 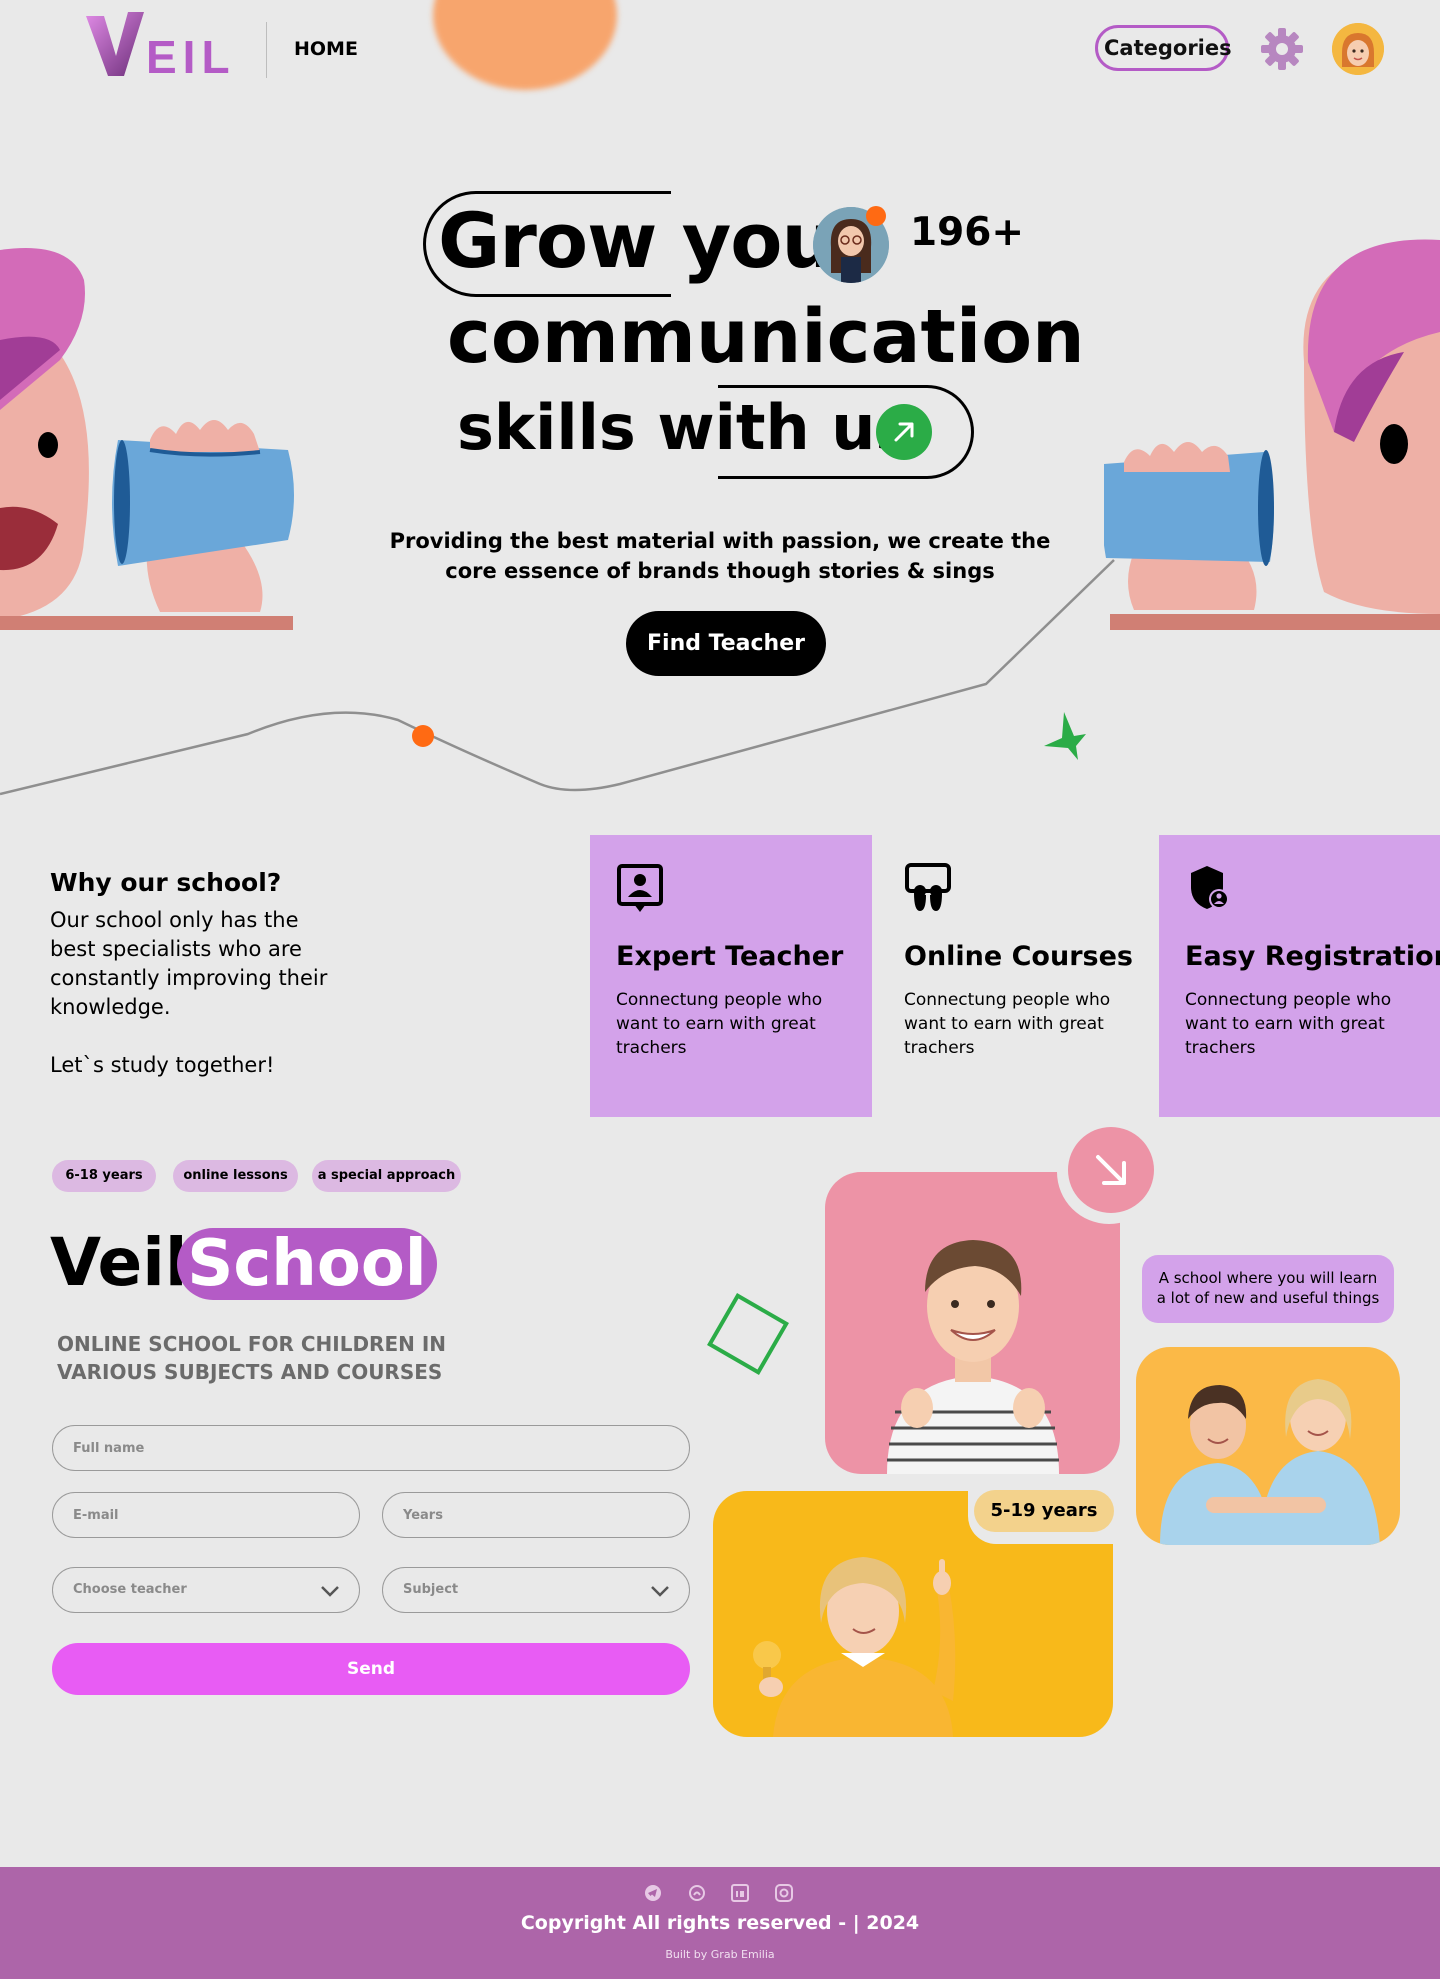 I want to click on select-value: Choose teacher, so click(x=130, y=1589).